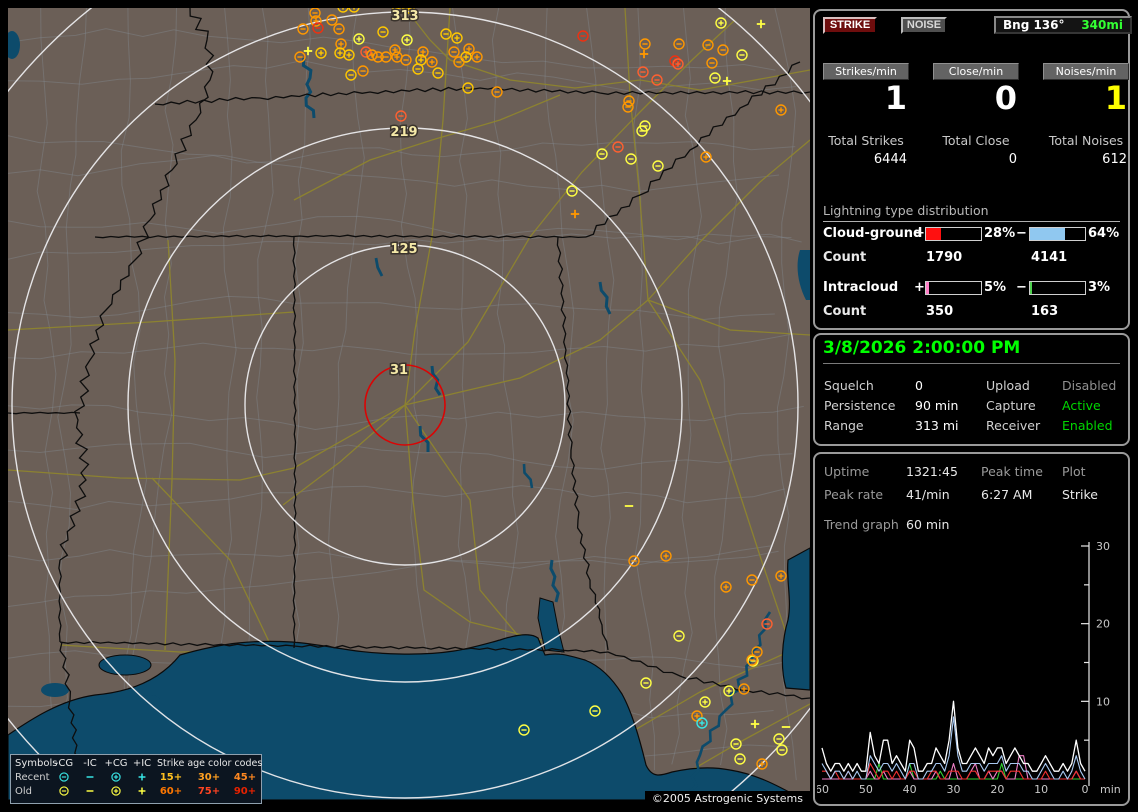 The height and width of the screenshot is (812, 1138). I want to click on cg-negative-pct: 64%, so click(1104, 233).